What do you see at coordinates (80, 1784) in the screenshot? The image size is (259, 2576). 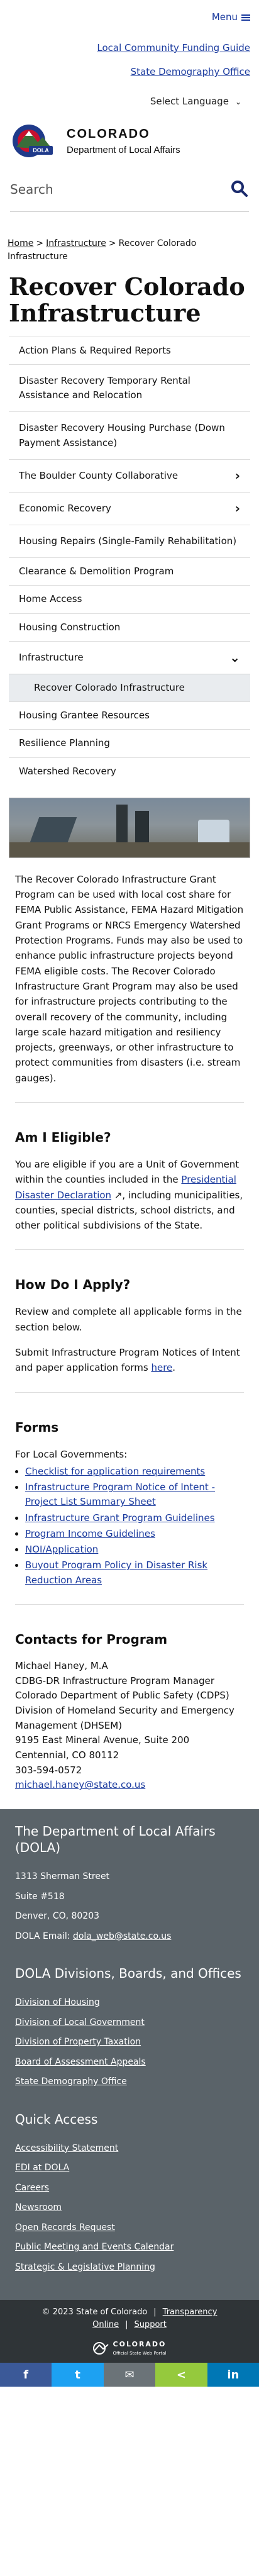 I see `contact-email-link: michael.haney@state.co.us` at bounding box center [80, 1784].